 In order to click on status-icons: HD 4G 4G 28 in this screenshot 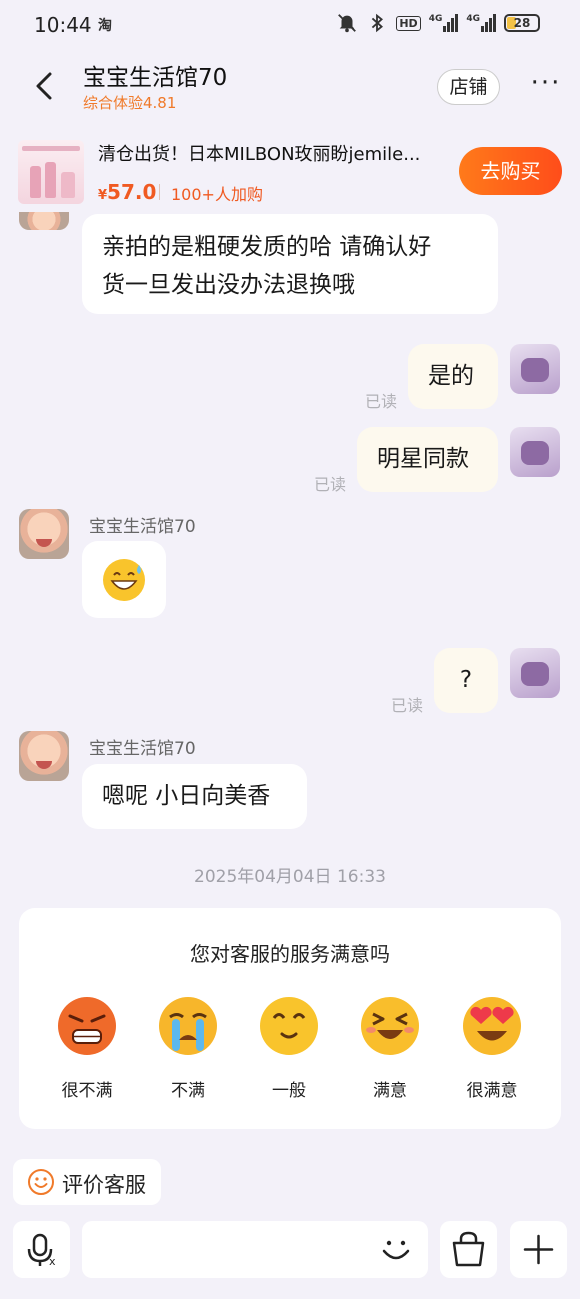, I will do `click(438, 23)`.